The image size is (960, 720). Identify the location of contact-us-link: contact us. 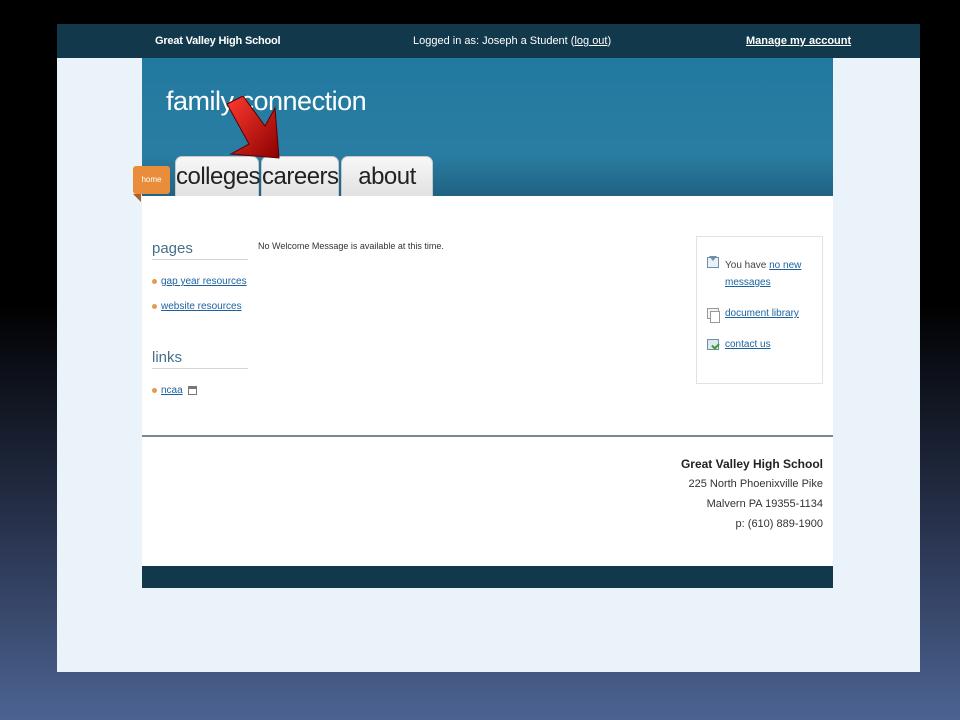
(748, 344).